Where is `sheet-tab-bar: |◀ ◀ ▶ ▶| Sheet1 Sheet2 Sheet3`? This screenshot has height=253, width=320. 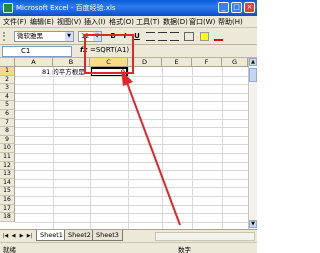
sheet-tab-bar: |◀ ◀ ▶ ▶| Sheet1 Sheet2 Sheet3 is located at coordinates (128, 235).